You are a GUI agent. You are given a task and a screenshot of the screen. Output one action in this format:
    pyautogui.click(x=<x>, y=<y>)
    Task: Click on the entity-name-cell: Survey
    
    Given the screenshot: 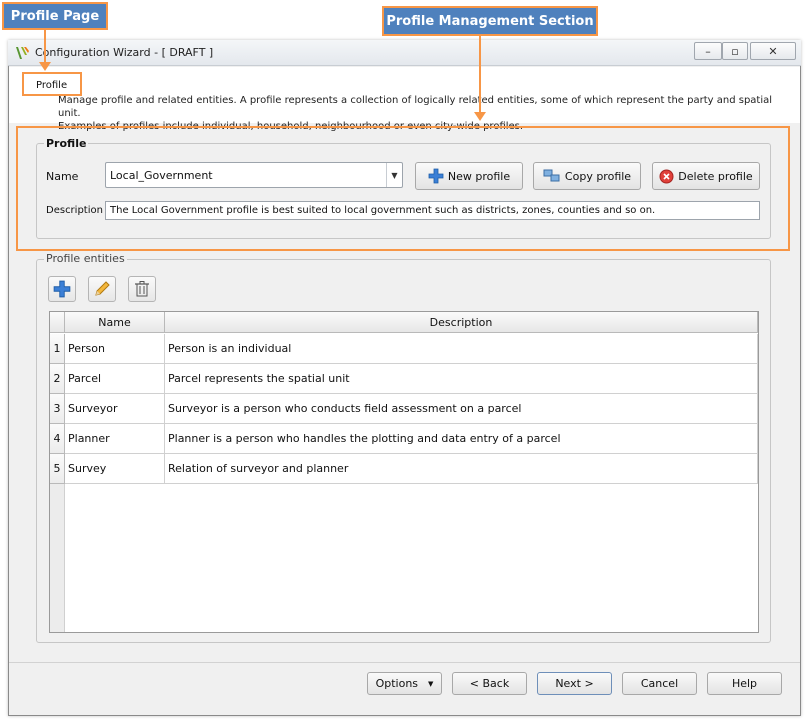 What is the action you would take?
    pyautogui.click(x=115, y=469)
    